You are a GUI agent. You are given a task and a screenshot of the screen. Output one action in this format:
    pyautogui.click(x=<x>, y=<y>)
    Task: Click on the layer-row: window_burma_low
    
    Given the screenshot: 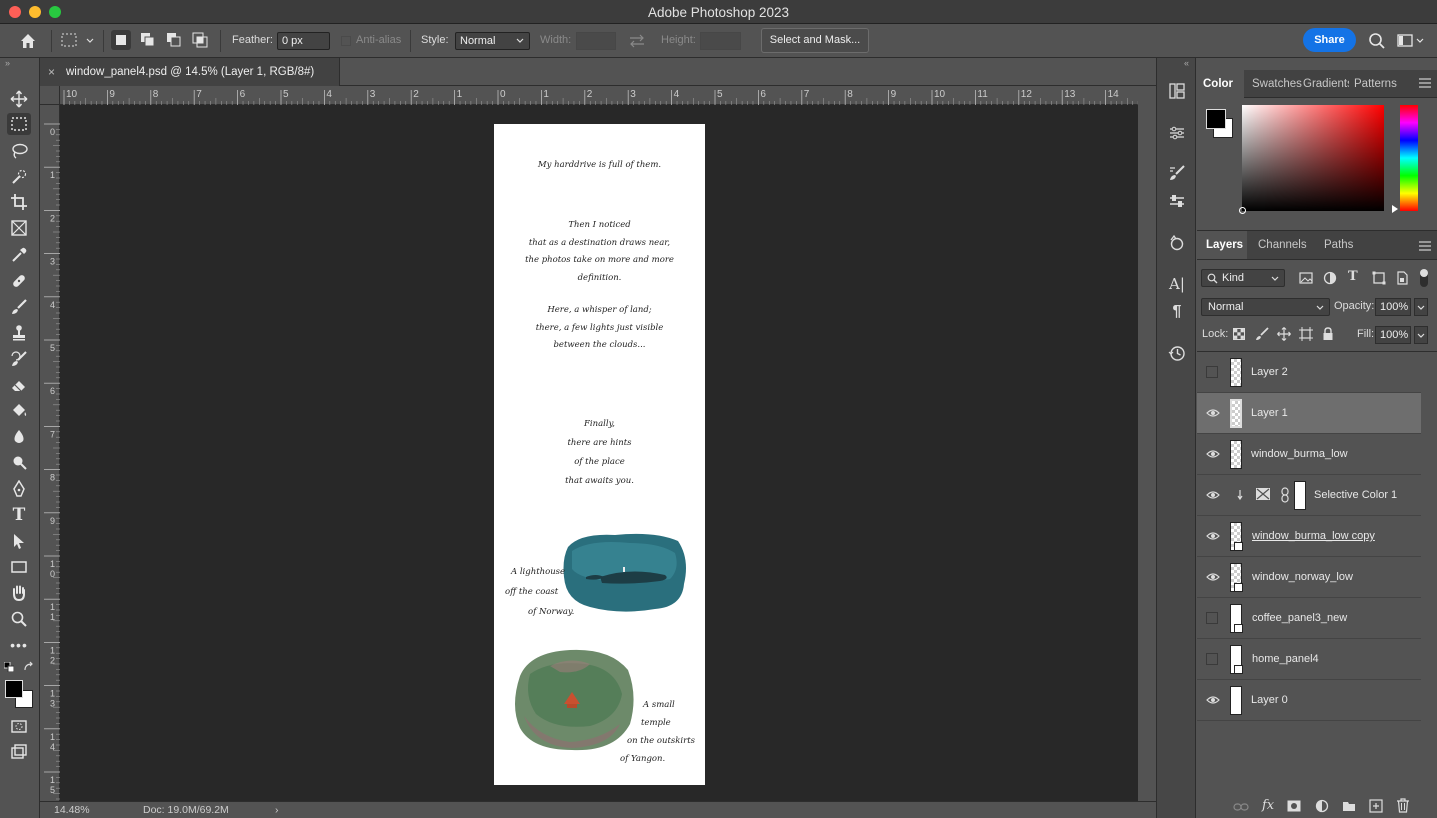 What is the action you would take?
    pyautogui.click(x=1309, y=454)
    